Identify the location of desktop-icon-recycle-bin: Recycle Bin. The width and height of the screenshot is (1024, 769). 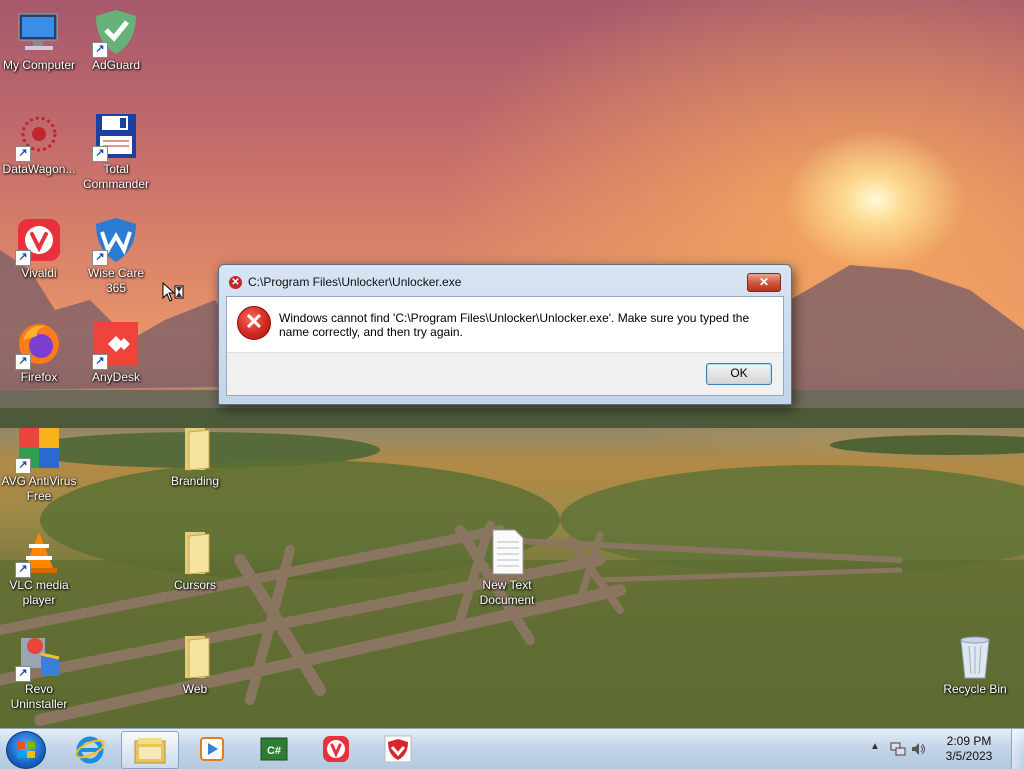
(975, 664).